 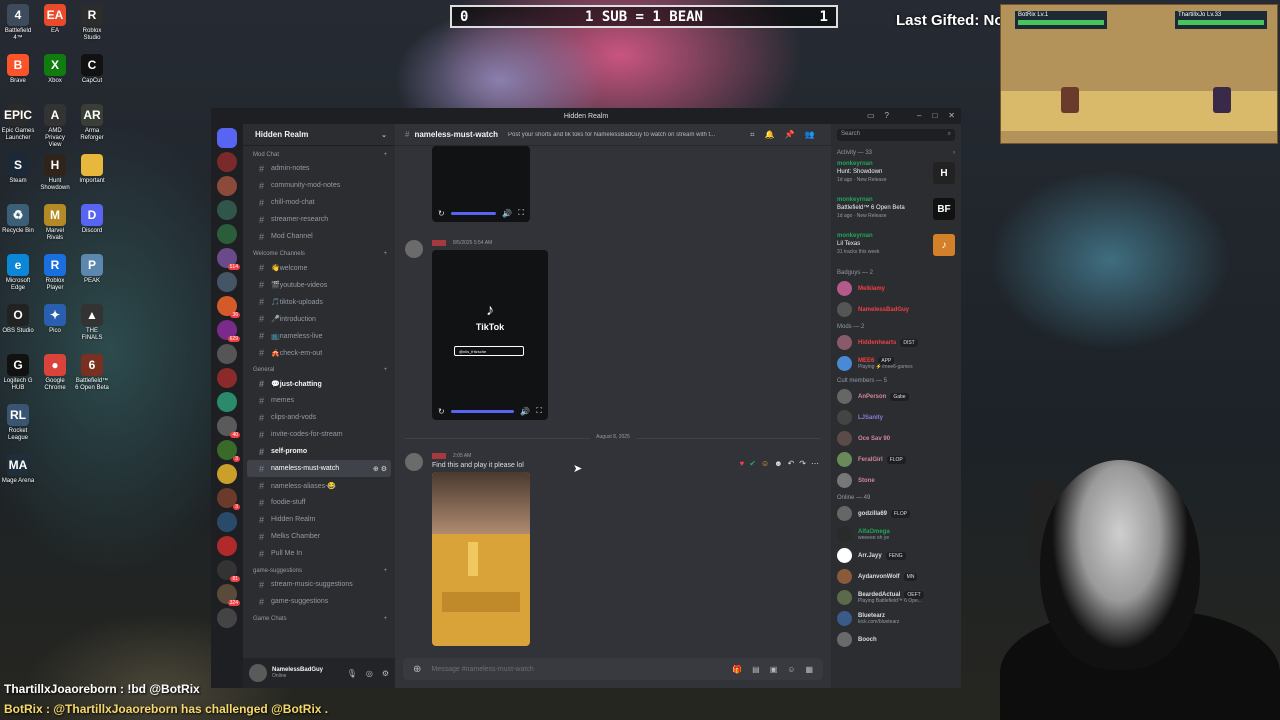 I want to click on channel-item: # Hidden Realm, so click(x=319, y=519).